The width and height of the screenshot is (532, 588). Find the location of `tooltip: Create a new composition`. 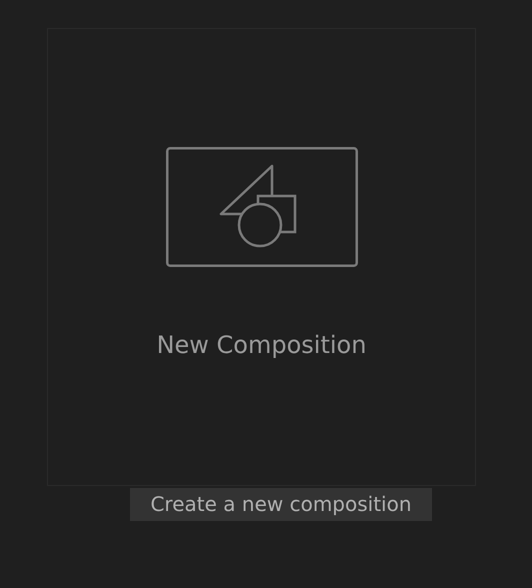

tooltip: Create a new composition is located at coordinates (281, 504).